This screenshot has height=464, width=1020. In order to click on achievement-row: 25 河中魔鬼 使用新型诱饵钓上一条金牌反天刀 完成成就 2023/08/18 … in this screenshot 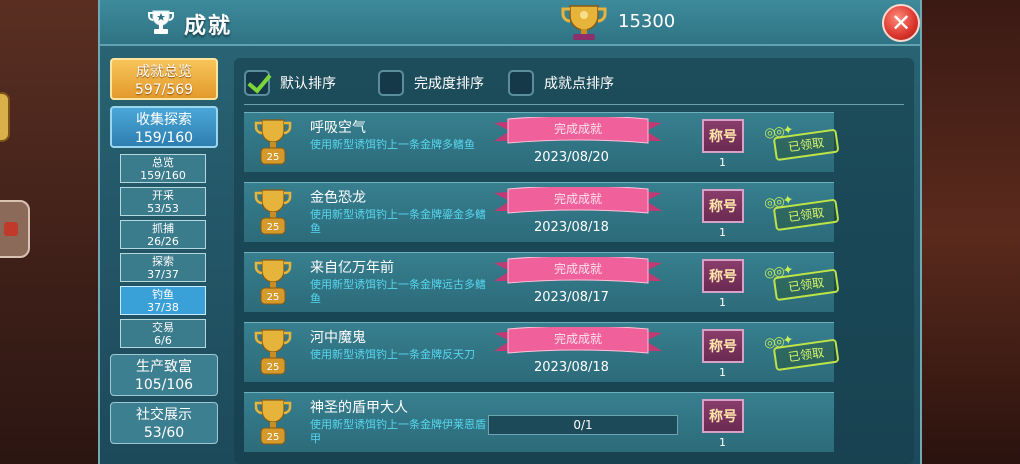, I will do `click(542, 352)`.